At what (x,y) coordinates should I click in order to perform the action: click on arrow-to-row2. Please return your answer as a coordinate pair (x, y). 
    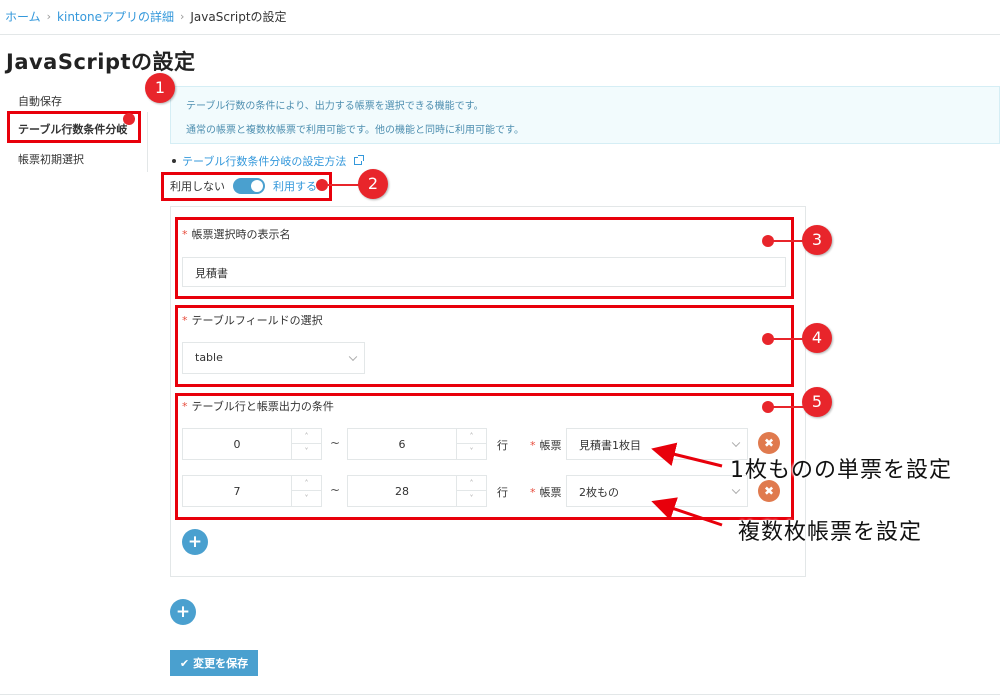
    Looking at the image, I should click on (687, 512).